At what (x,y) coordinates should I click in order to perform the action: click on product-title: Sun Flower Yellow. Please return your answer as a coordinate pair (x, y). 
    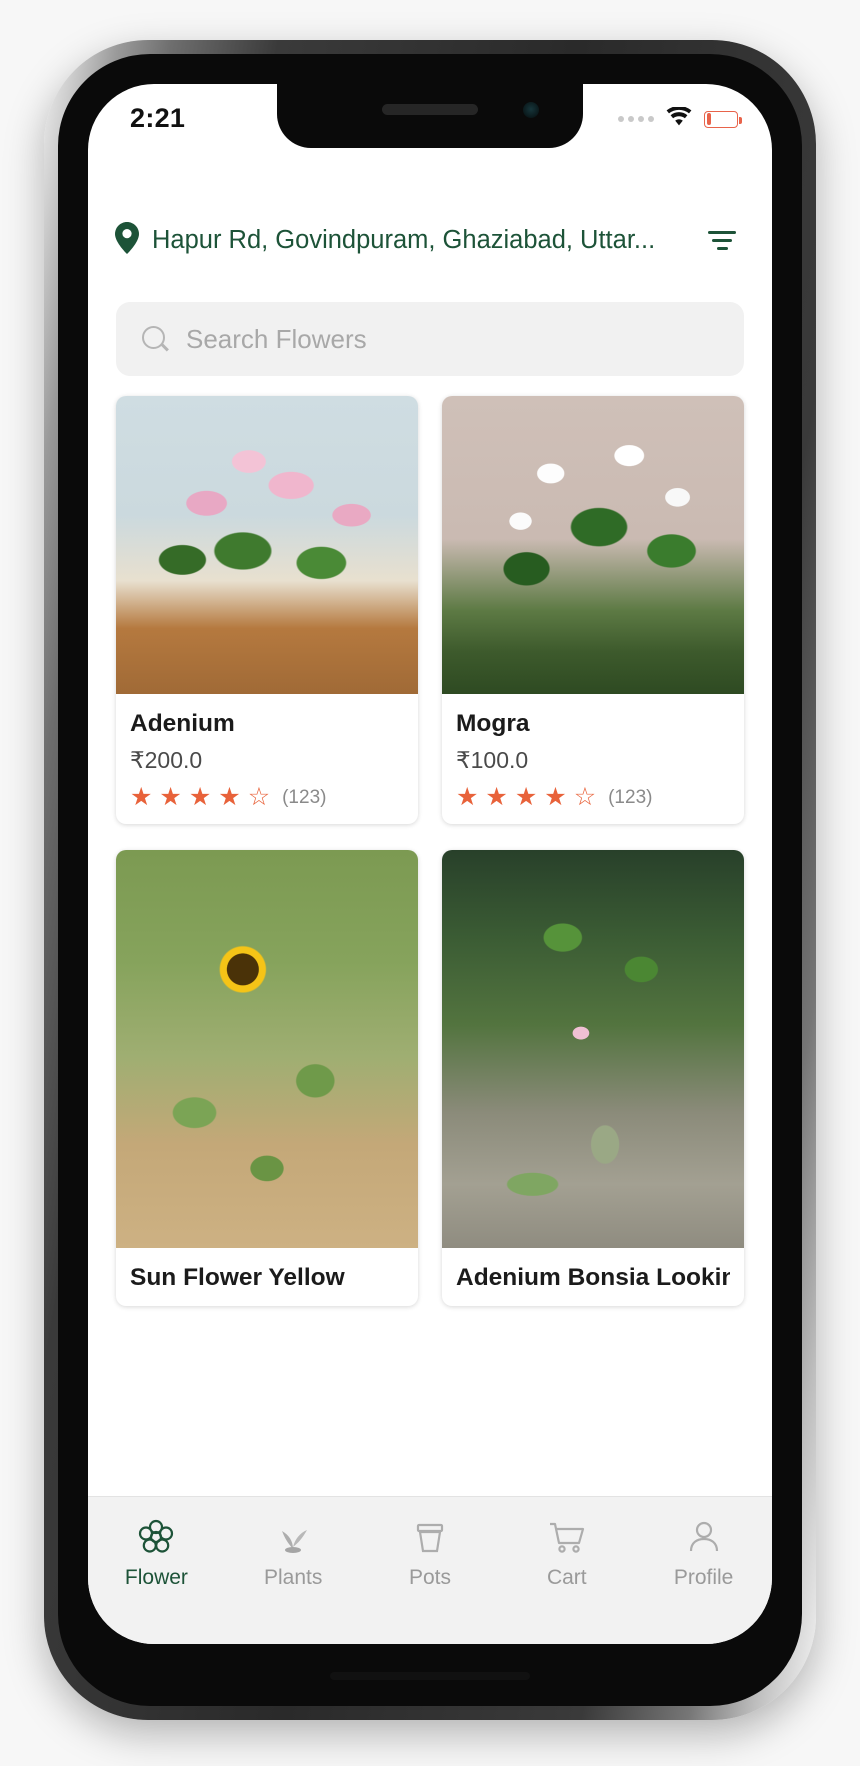
    Looking at the image, I should click on (237, 1277).